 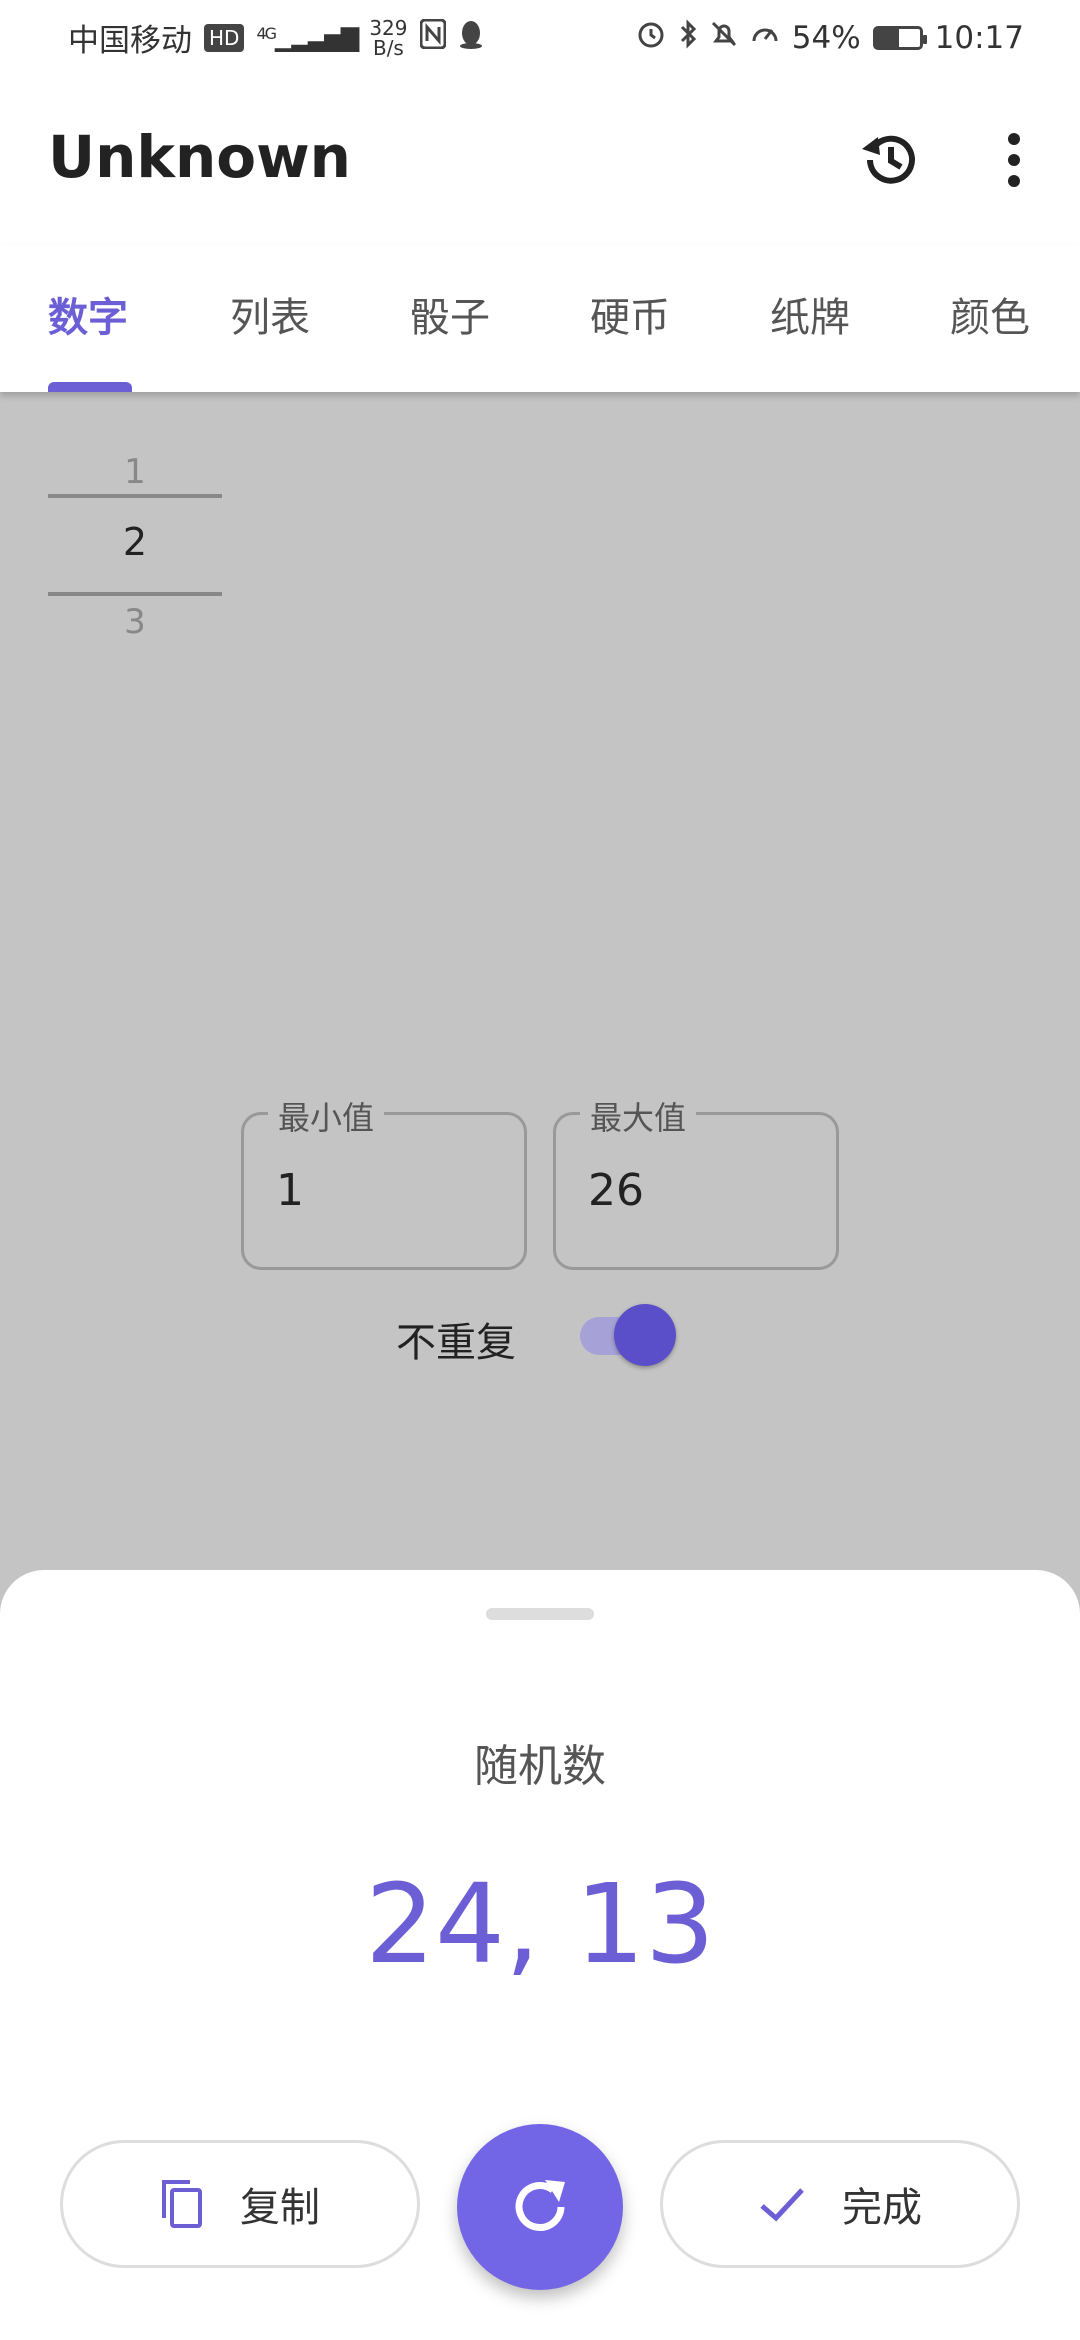 I want to click on max-value-field: 最大值 26, so click(x=696, y=1181).